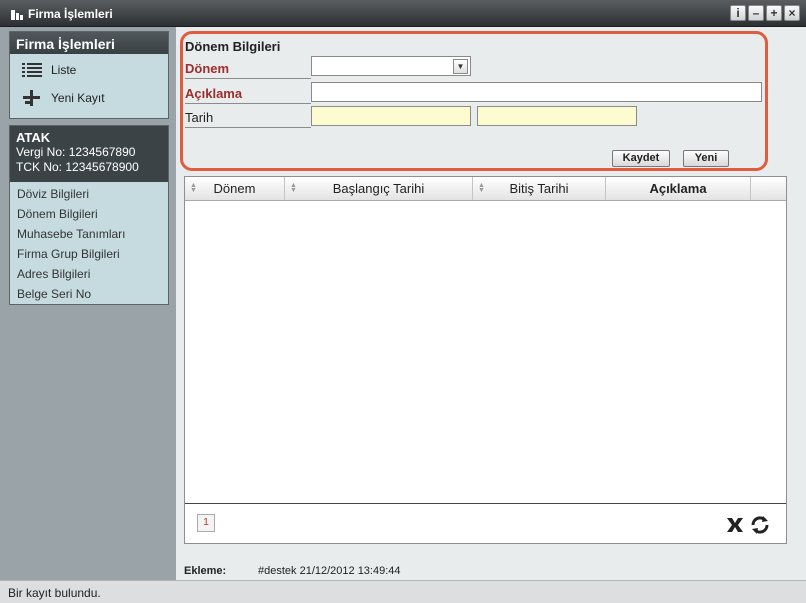 The height and width of the screenshot is (603, 806). I want to click on save-button: Kaydet, so click(641, 158).